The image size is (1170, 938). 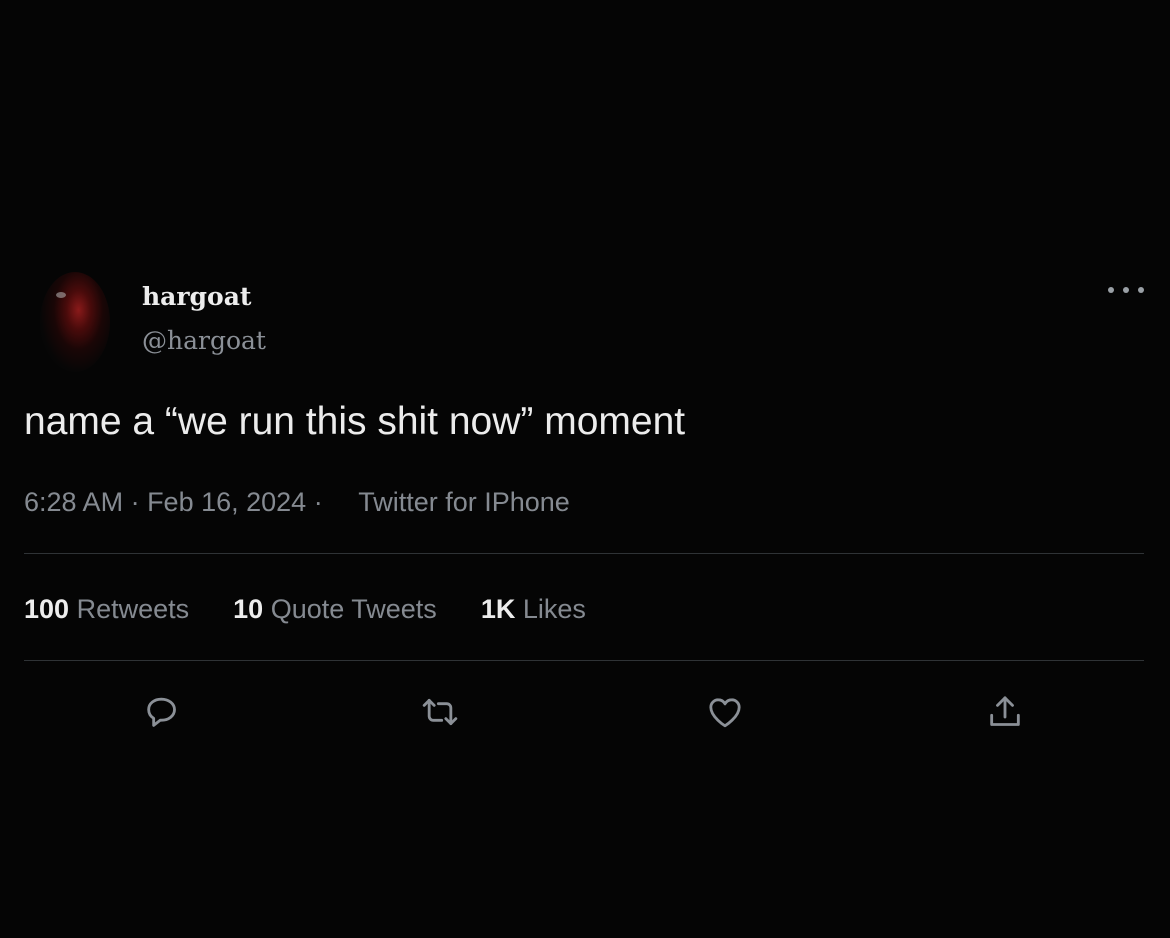 I want to click on tweet-stats: 100 Retweets 10 Quote Tweets 1K Likes, so click(x=305, y=609).